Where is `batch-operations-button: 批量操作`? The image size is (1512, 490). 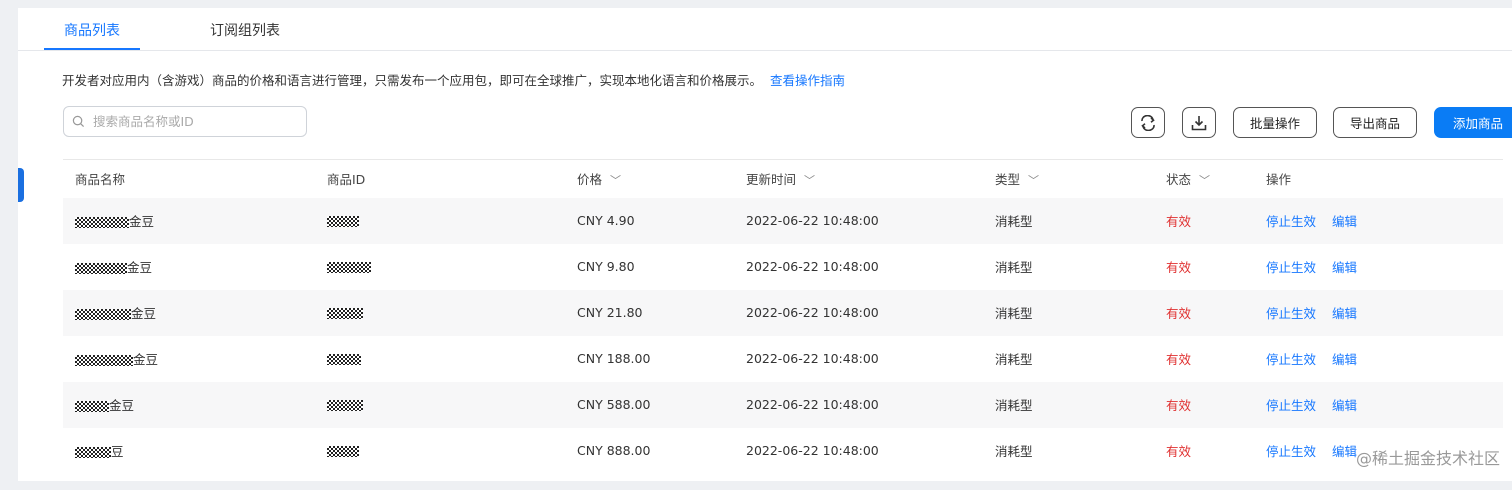 batch-operations-button: 批量操作 is located at coordinates (1275, 122).